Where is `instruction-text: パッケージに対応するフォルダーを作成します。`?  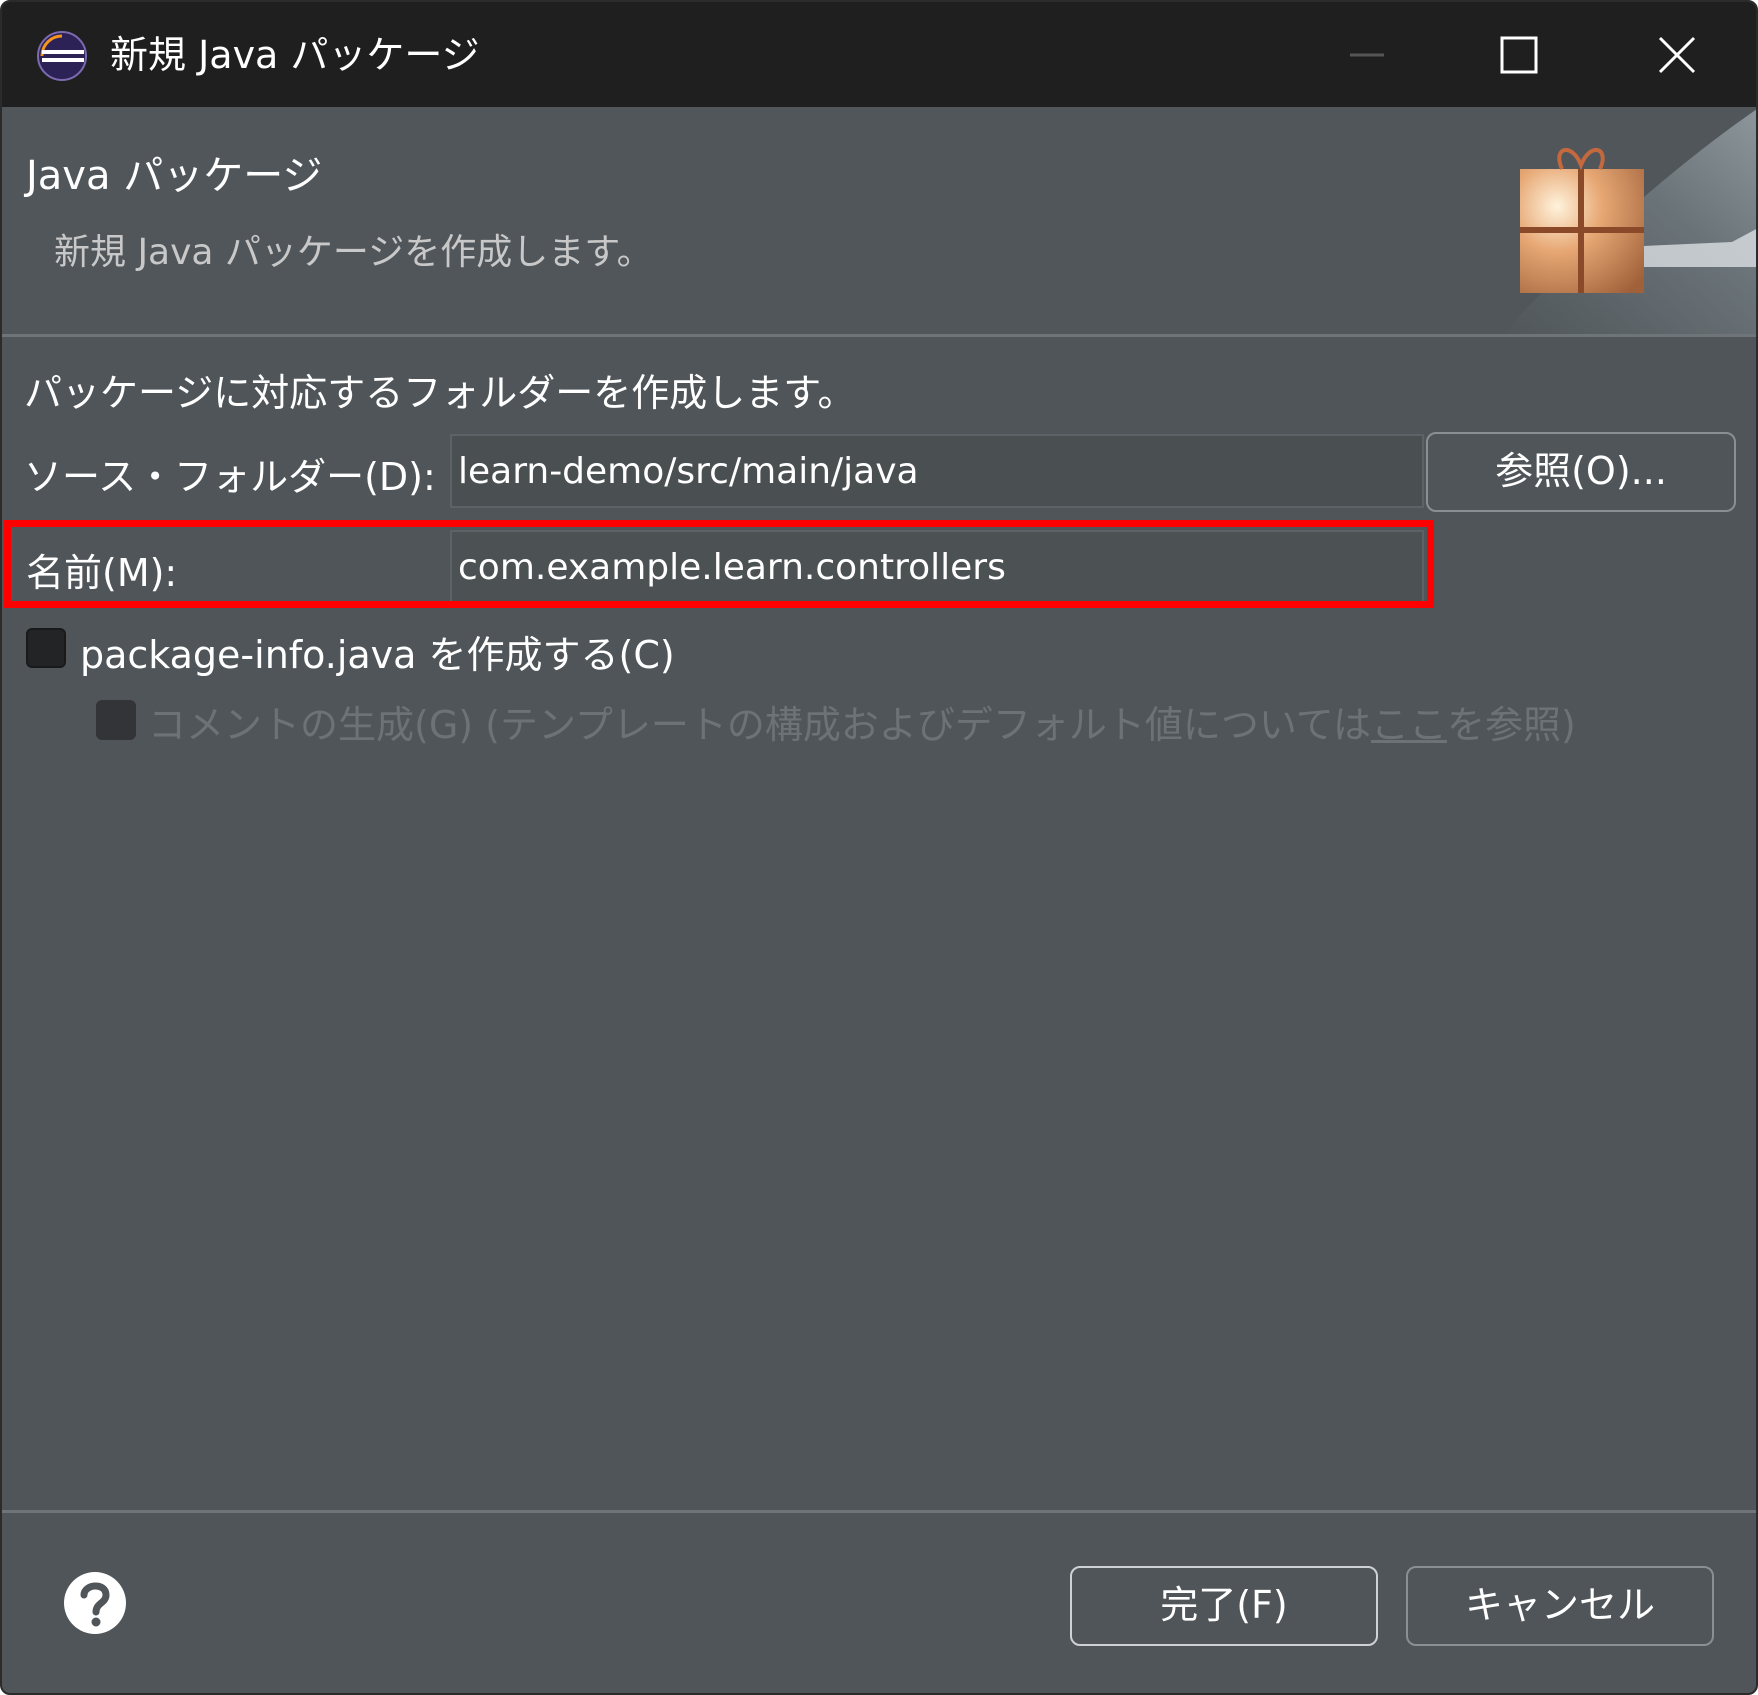
instruction-text: パッケージに対応するフォルダーを作成します。 is located at coordinates (440, 393).